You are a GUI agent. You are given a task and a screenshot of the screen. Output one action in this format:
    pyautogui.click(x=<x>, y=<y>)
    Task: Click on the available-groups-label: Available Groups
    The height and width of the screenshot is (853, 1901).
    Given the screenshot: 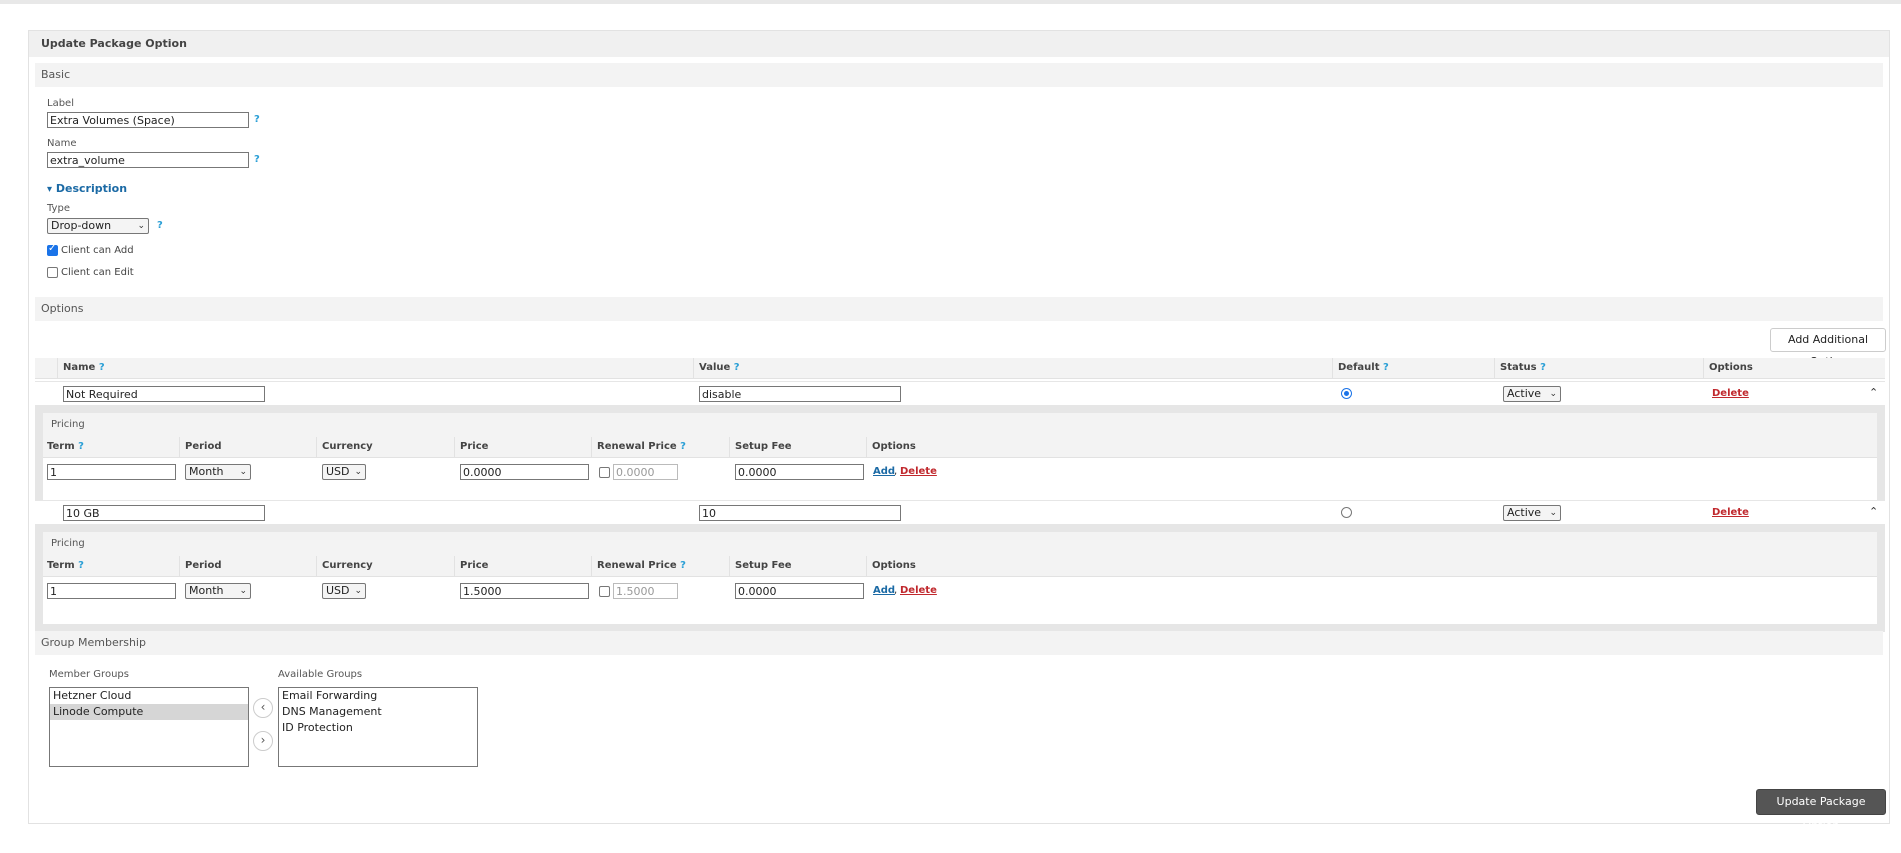 What is the action you would take?
    pyautogui.click(x=320, y=674)
    